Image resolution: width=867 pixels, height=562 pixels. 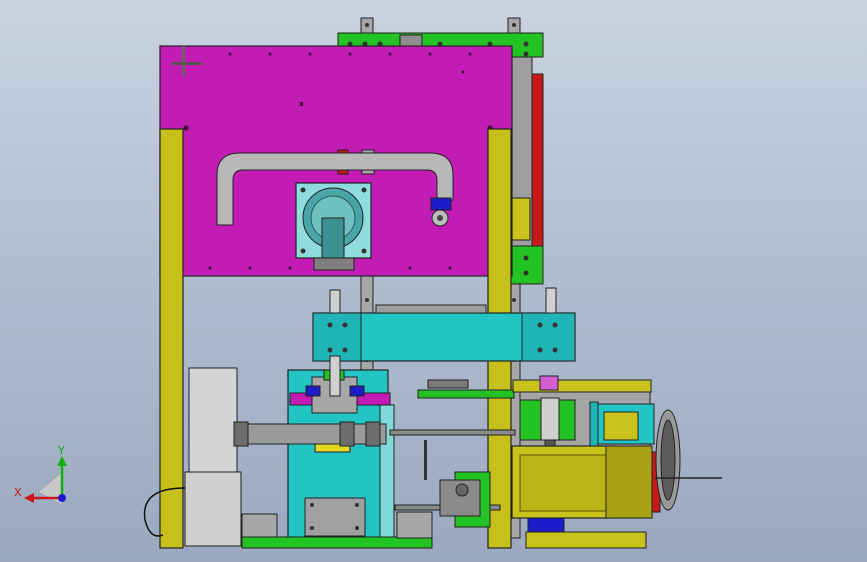 I want to click on cyan-end-block-right, so click(x=548, y=337).